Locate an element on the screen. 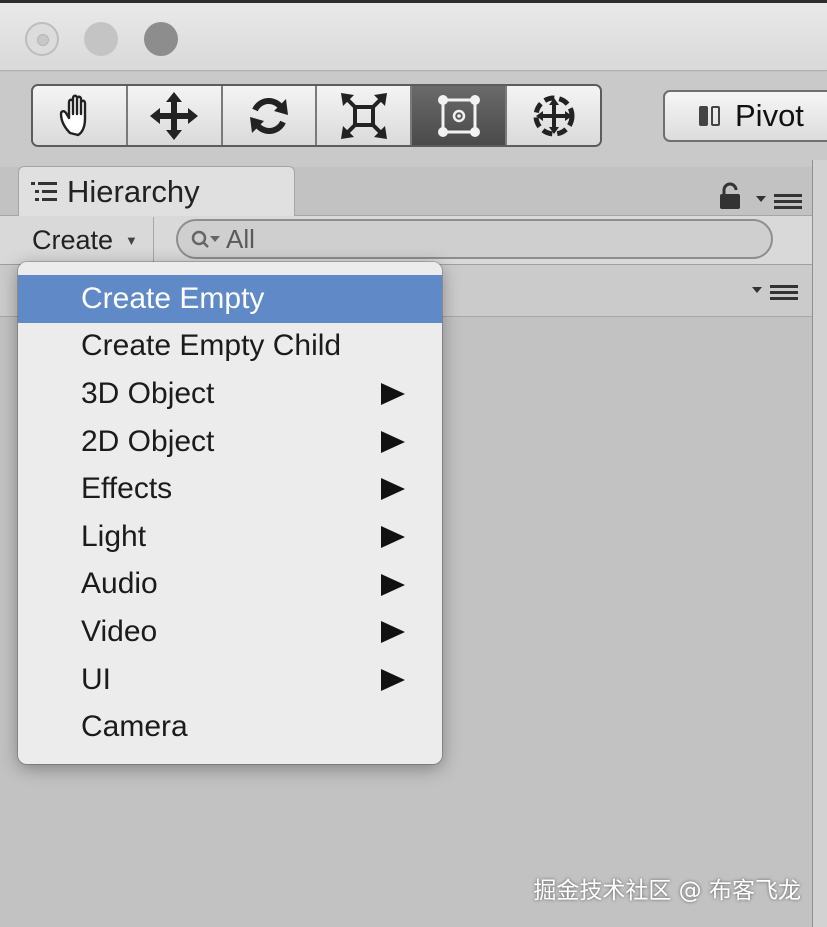 The width and height of the screenshot is (827, 927). pivot-toggle-button: Pivot is located at coordinates (745, 116).